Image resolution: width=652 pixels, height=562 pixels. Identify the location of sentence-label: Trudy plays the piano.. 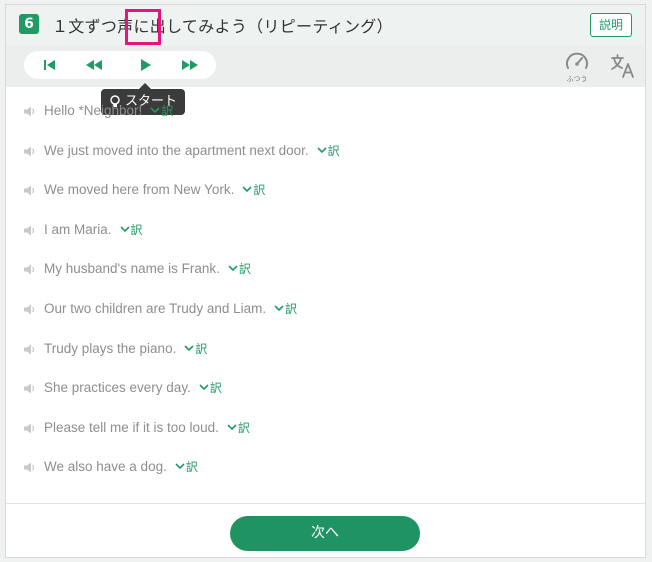
(110, 348).